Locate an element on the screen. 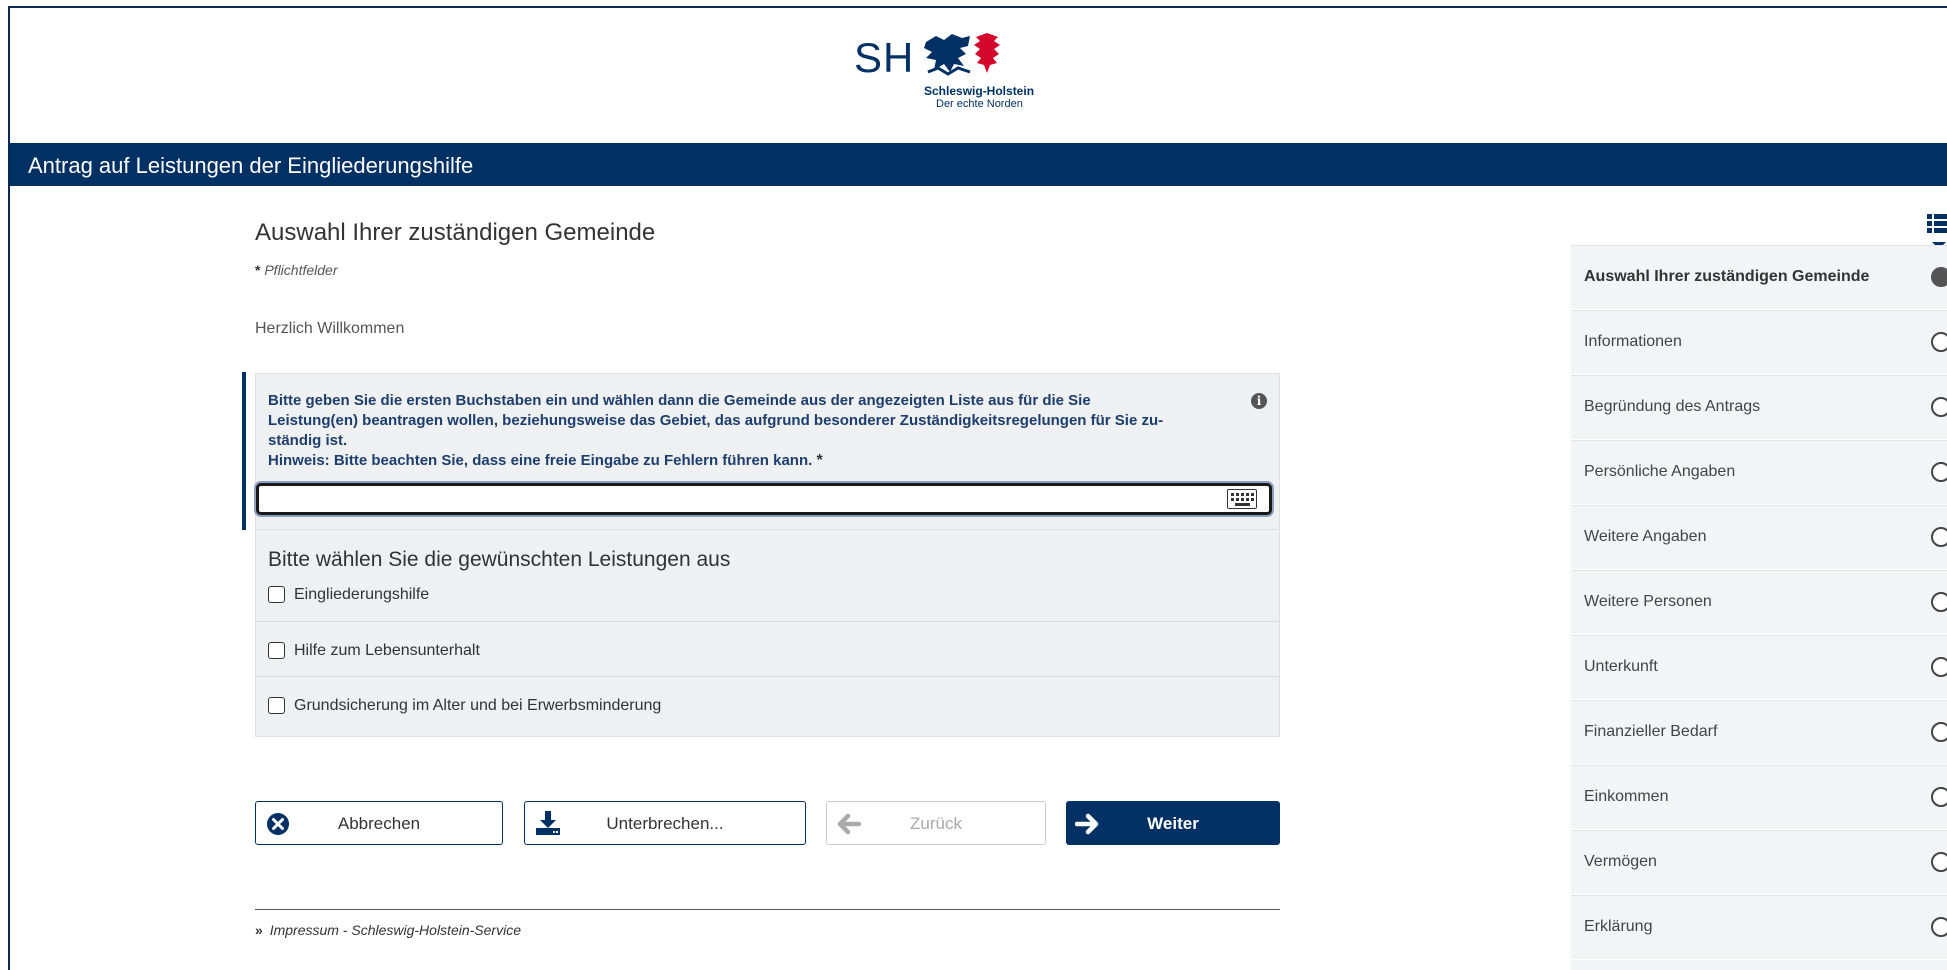 Image resolution: width=1947 pixels, height=970 pixels. next-button: Weiter is located at coordinates (1173, 823).